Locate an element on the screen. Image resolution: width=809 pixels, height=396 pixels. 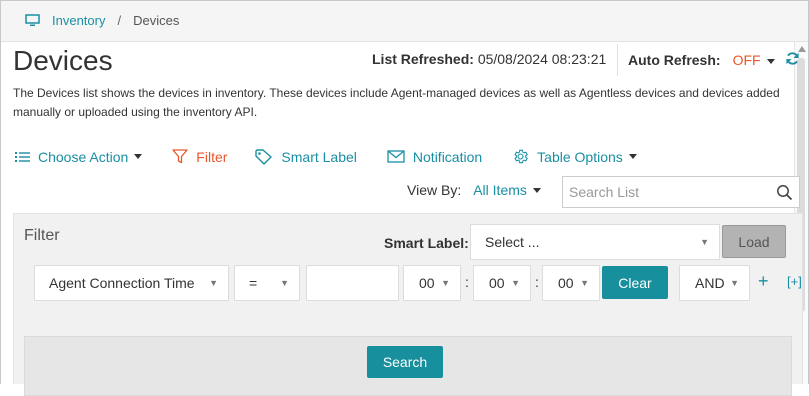
filter-field-select: Agent Connection Time ▼ is located at coordinates (131, 283).